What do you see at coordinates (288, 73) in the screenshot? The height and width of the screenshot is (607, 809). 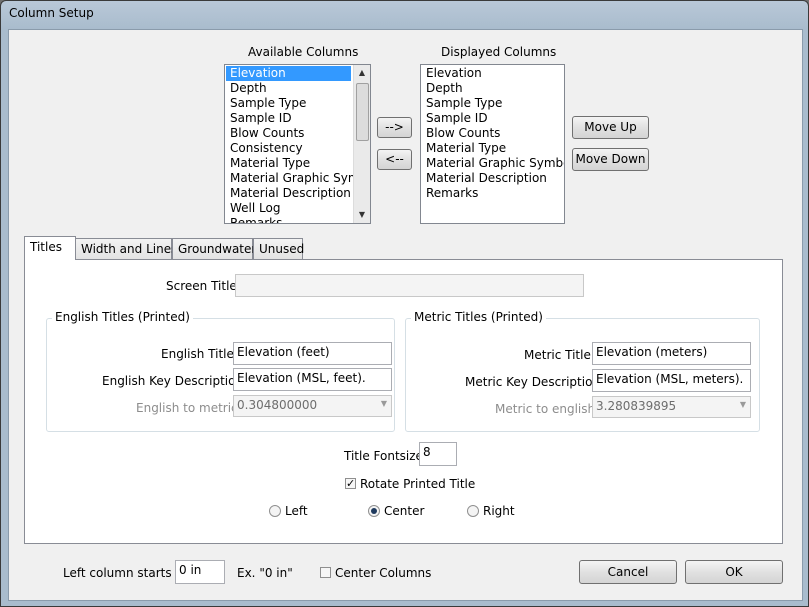 I see `available-column-item: Elevation` at bounding box center [288, 73].